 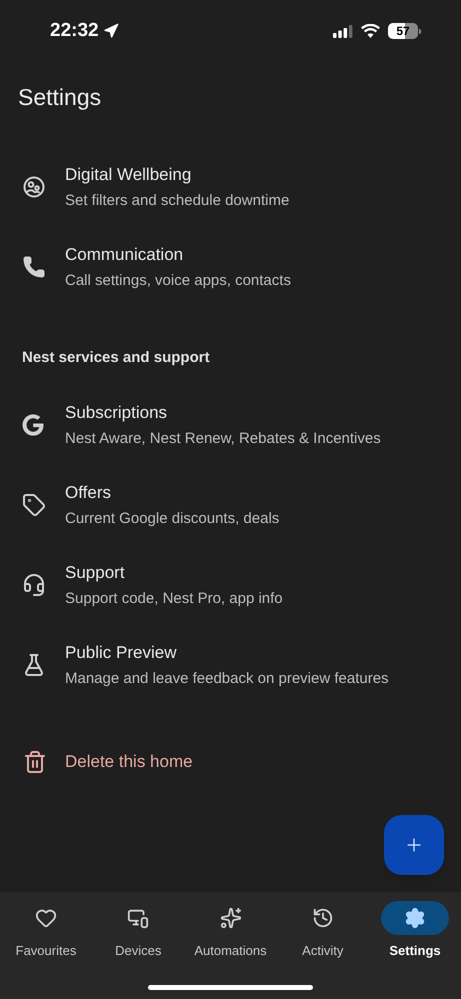 What do you see at coordinates (231, 930) in the screenshot?
I see `nav-tab: Automations` at bounding box center [231, 930].